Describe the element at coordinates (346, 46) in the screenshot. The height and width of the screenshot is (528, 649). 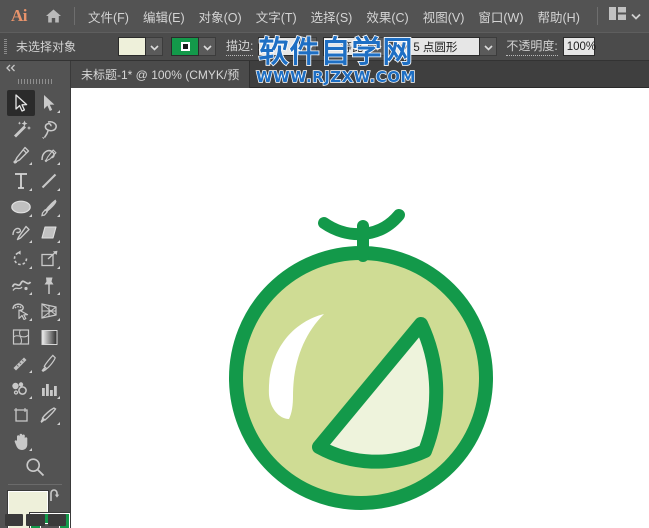
I see `stroke-profile-input: 等比` at that location.